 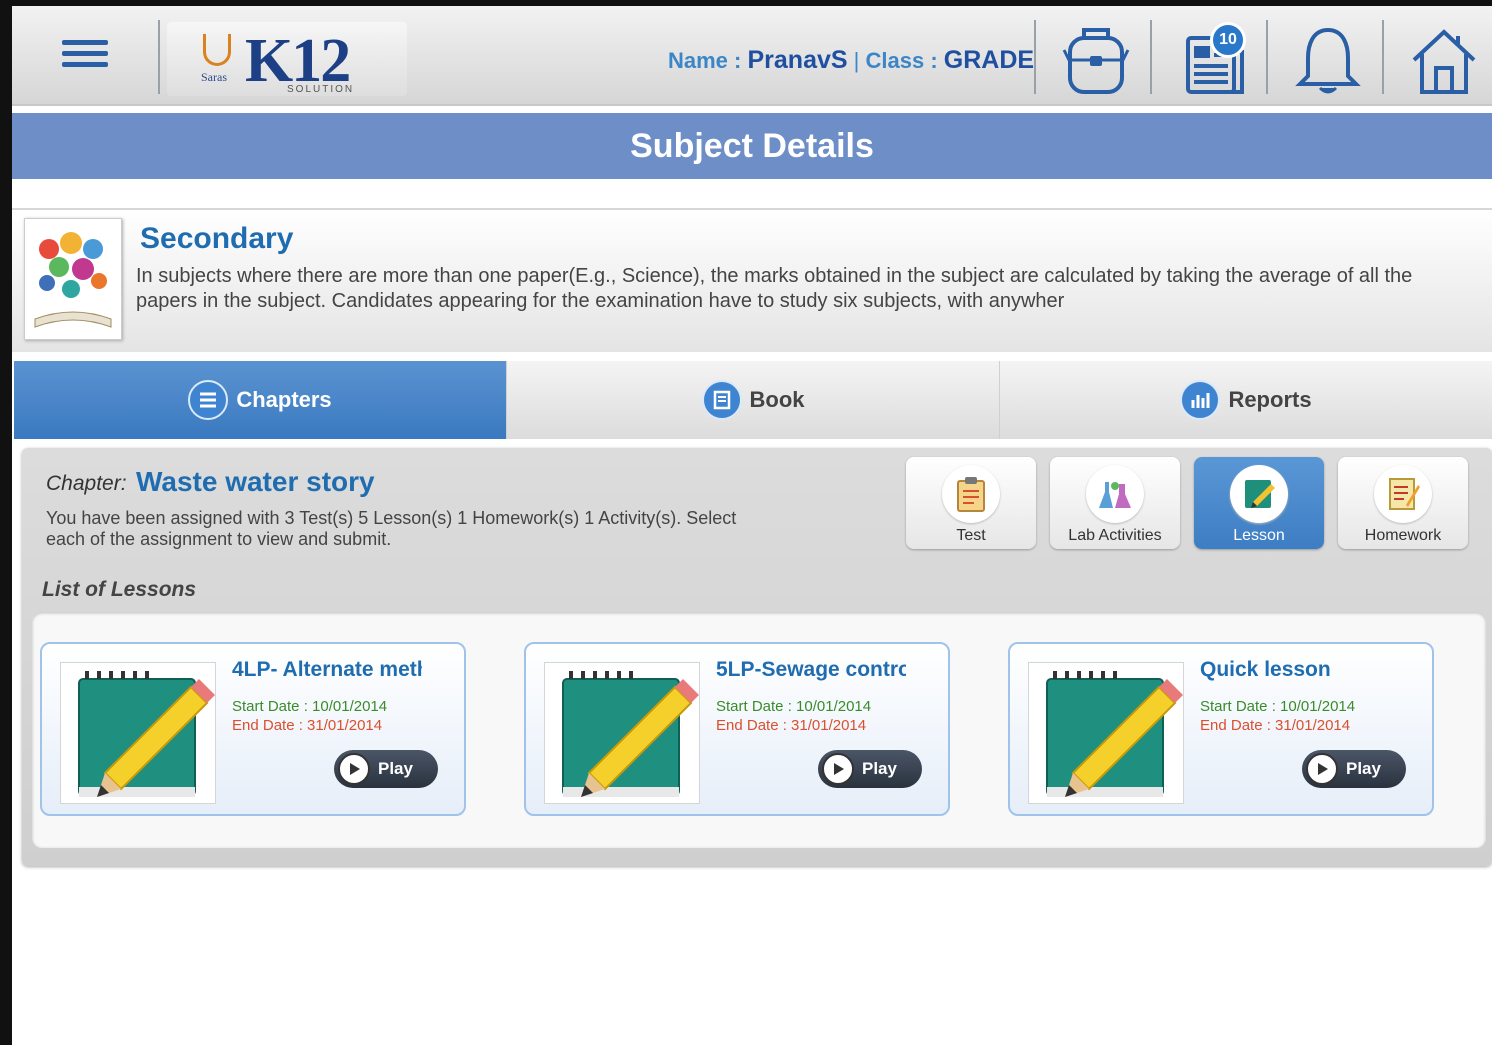 What do you see at coordinates (1444, 60) in the screenshot?
I see `home-icon` at bounding box center [1444, 60].